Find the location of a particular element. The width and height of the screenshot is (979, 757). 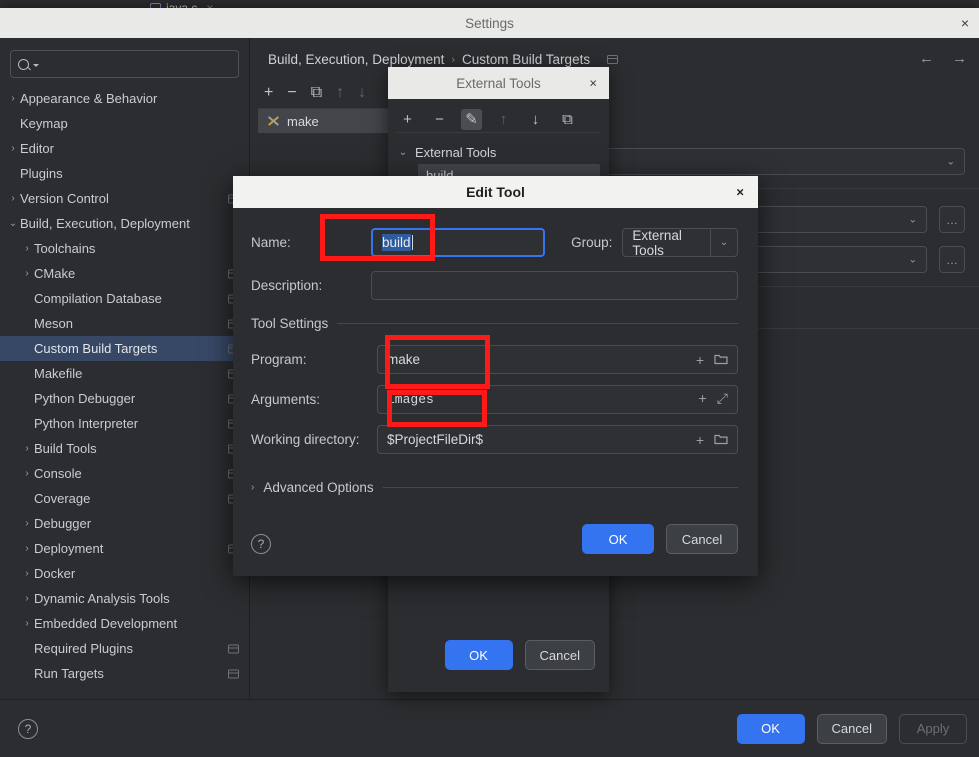

tool-settings-section-header: Tool Settings is located at coordinates (494, 323).